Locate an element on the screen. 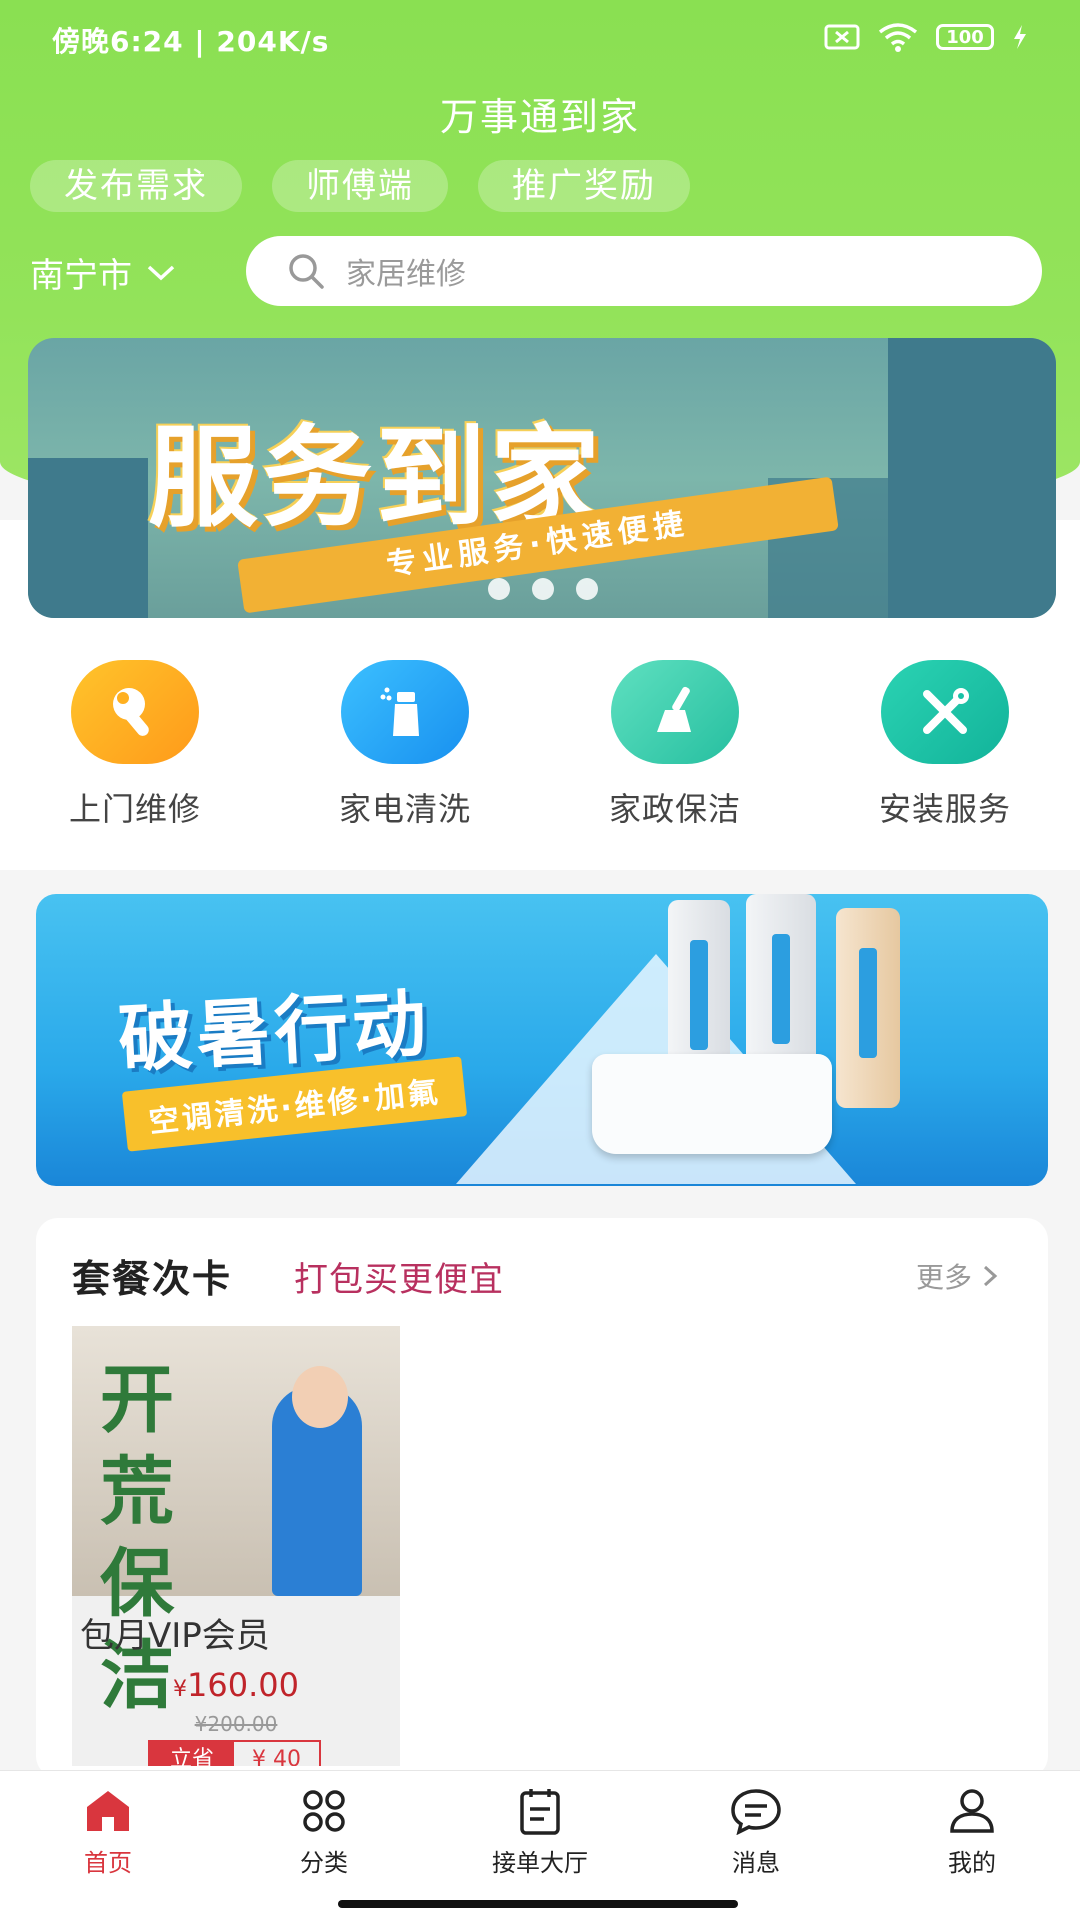 This screenshot has height=1921, width=1080. banner-pagination is located at coordinates (543, 589).